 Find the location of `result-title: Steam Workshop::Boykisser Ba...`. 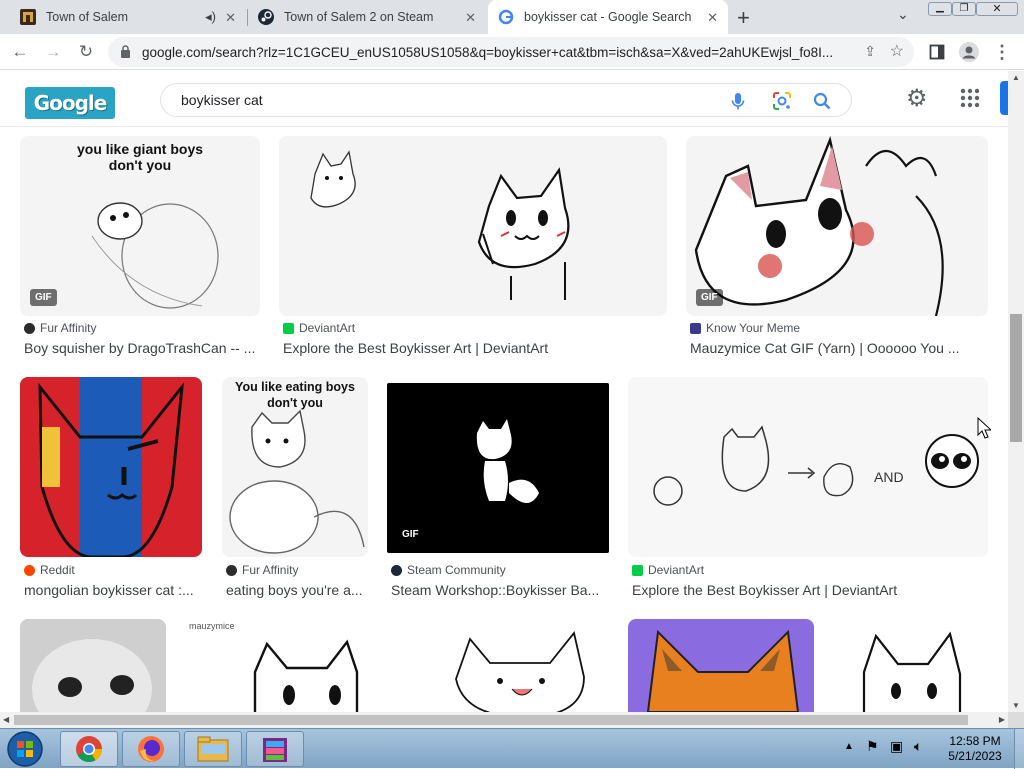

result-title: Steam Workshop::Boykisser Ba... is located at coordinates (499, 590).